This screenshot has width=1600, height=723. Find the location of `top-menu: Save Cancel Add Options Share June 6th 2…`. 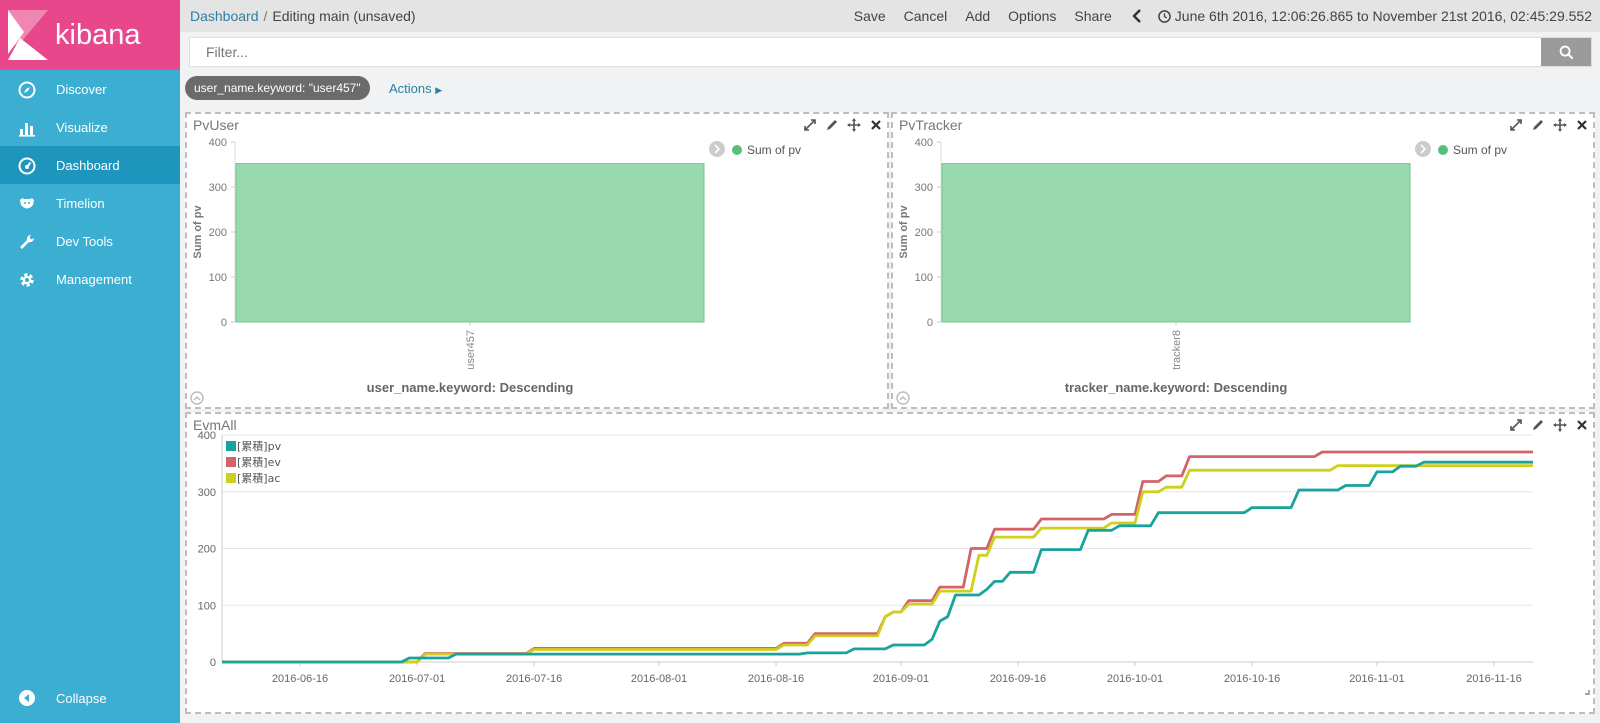

top-menu: Save Cancel Add Options Share June 6th 2… is located at coordinates (1214, 16).